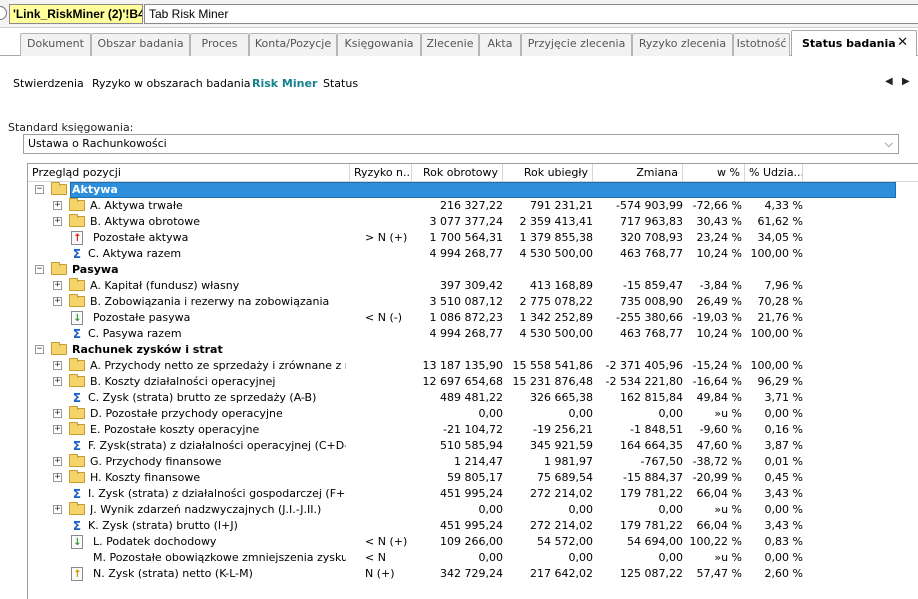  I want to click on column-header: Zmiana, so click(638, 173).